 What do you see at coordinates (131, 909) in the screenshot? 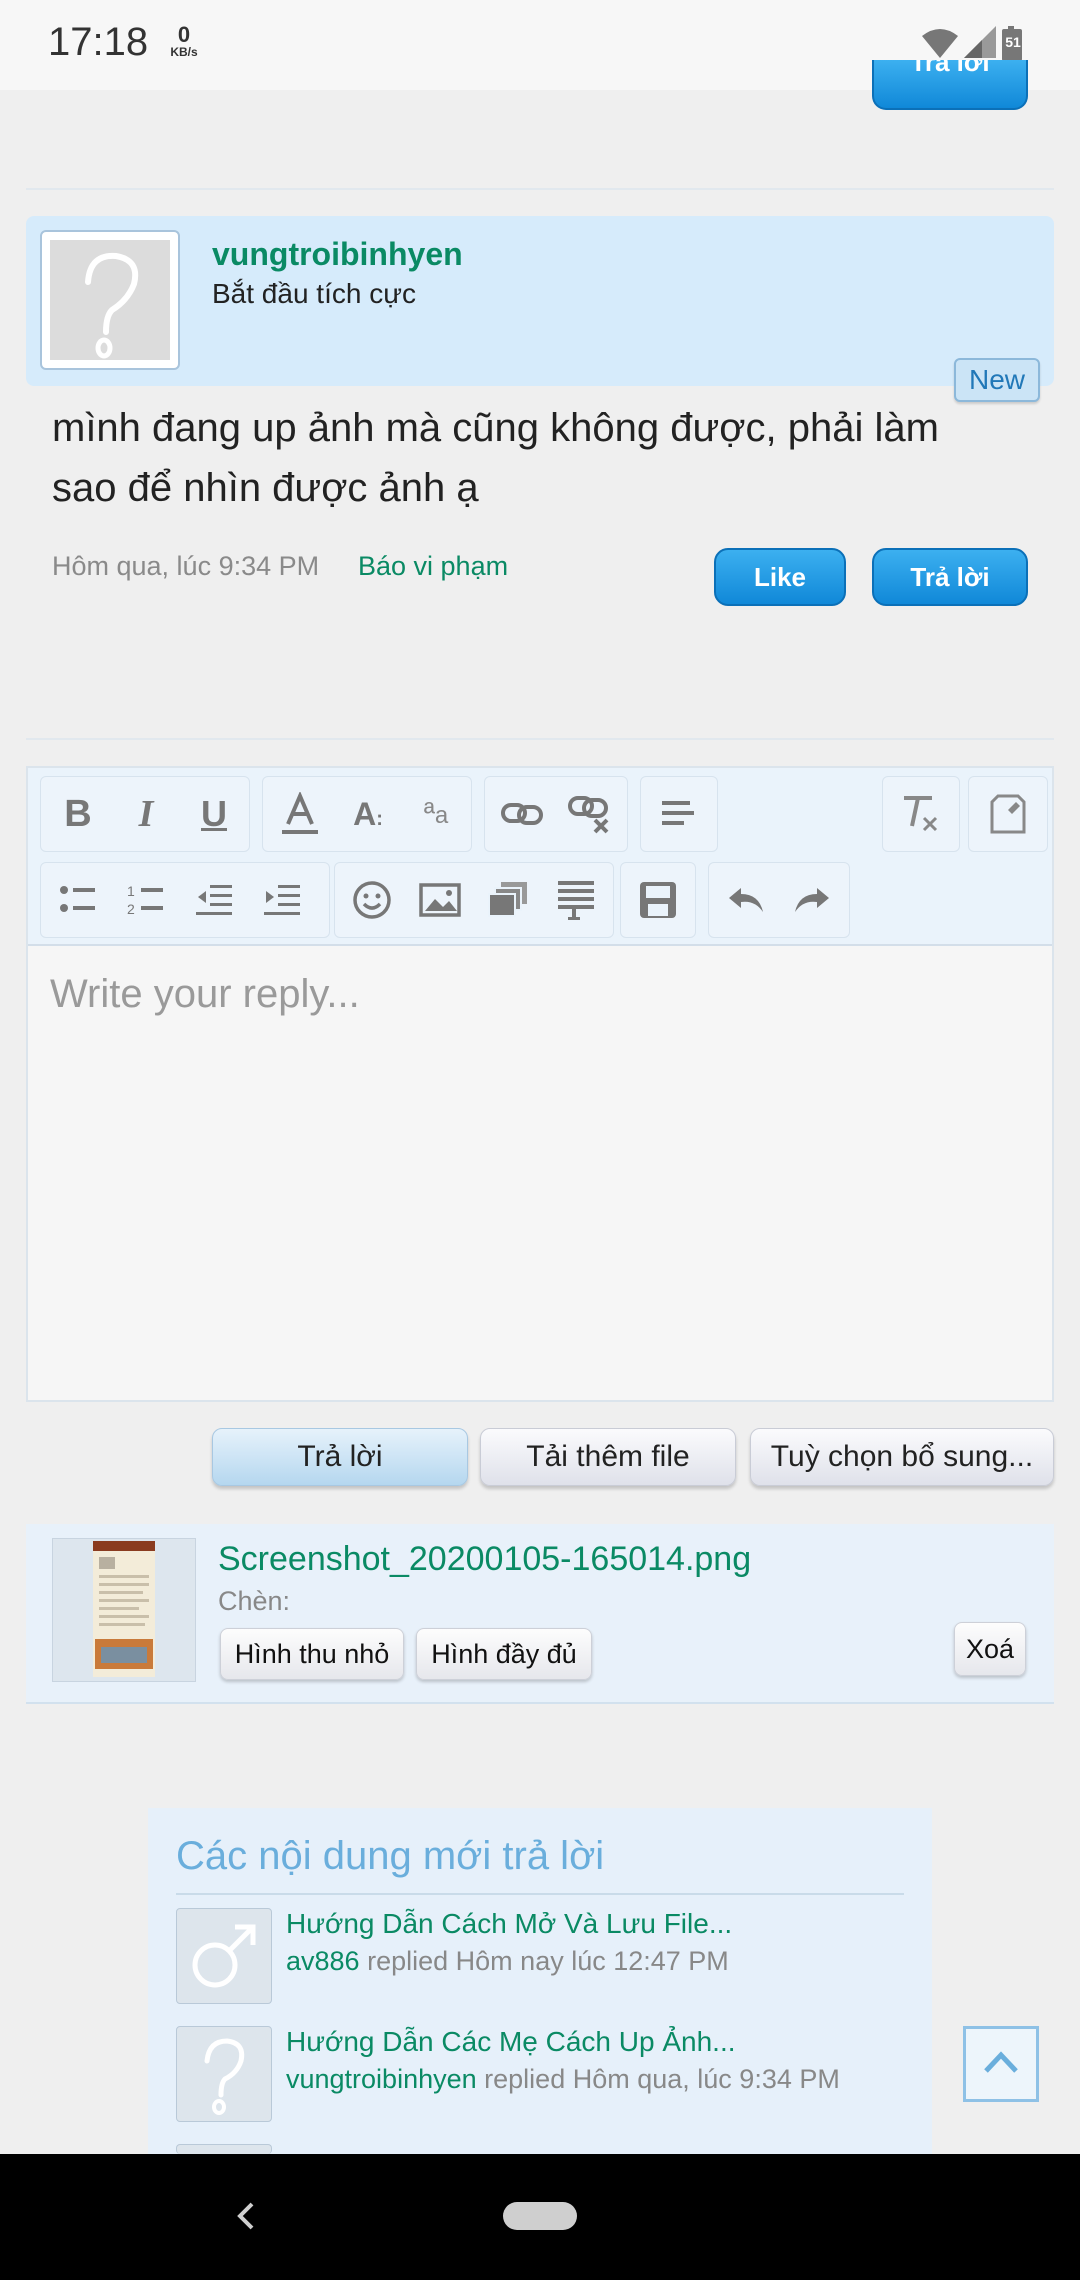
I see `svg-text: 2` at bounding box center [131, 909].